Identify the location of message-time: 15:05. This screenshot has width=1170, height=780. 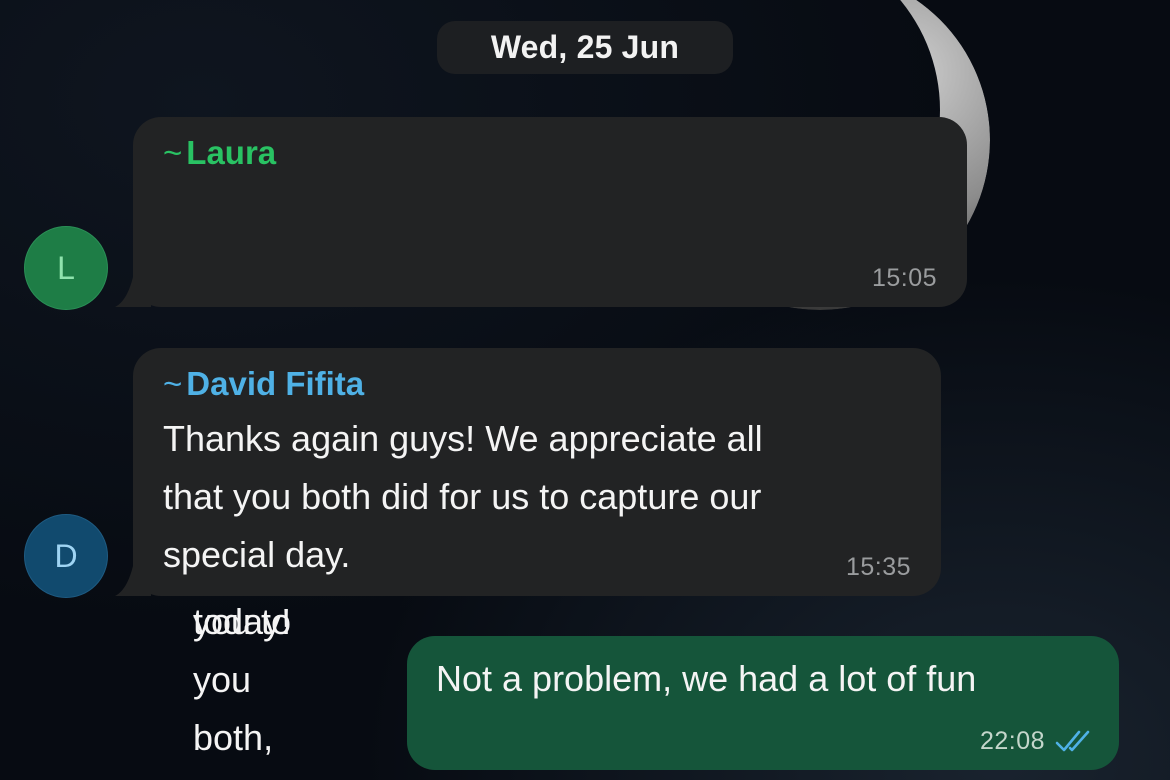
(904, 278).